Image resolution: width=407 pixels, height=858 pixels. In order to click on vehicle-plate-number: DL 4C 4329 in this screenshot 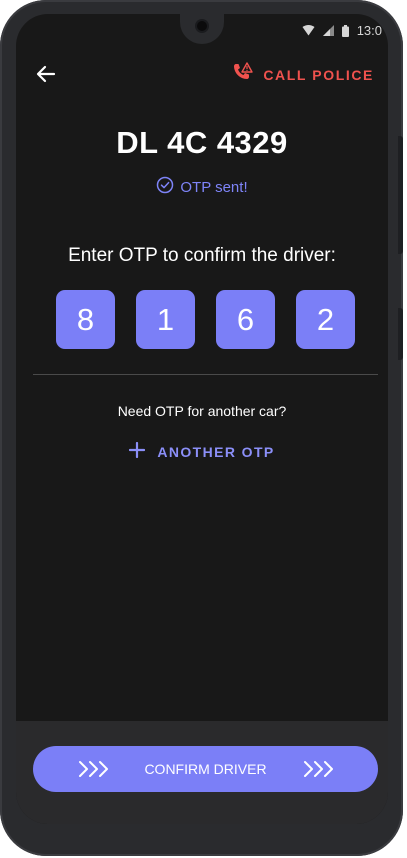, I will do `click(202, 142)`.